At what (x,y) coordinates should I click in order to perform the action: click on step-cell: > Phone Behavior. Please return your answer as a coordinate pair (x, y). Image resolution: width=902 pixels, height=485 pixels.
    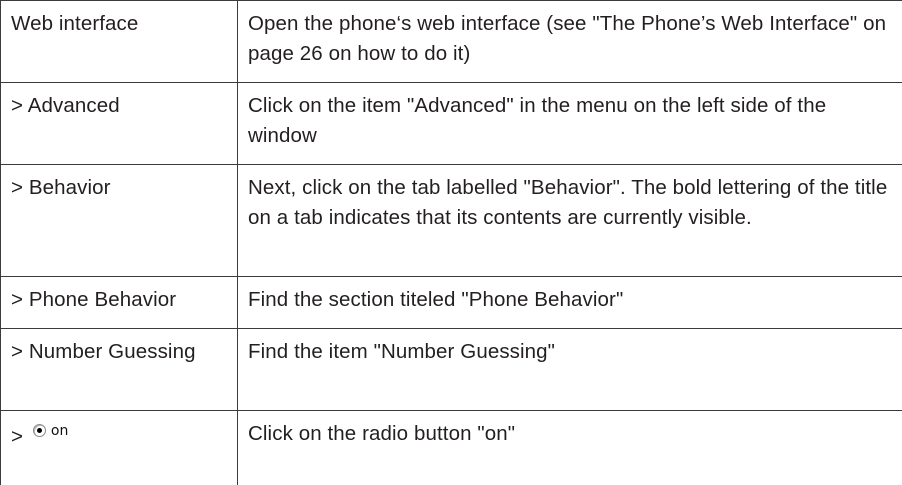
    Looking at the image, I should click on (119, 303).